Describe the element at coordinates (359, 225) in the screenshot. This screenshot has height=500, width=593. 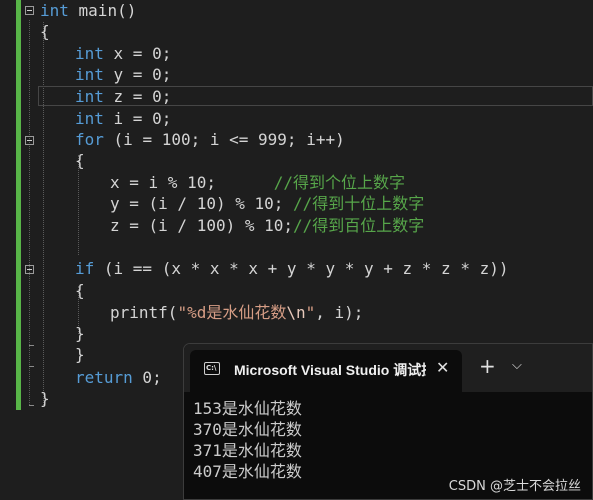
I see `comment-token: //得到百位上数字` at that location.